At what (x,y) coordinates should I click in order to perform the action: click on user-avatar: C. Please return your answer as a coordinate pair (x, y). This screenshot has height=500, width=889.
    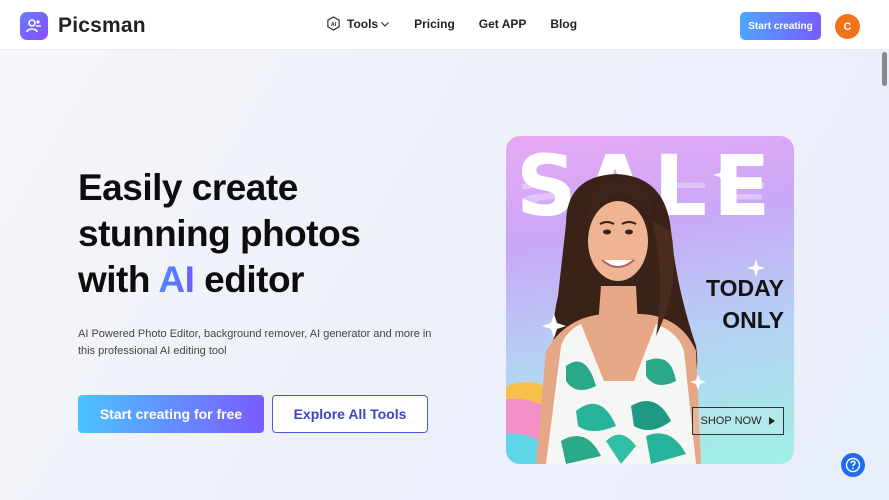
    Looking at the image, I should click on (847, 26).